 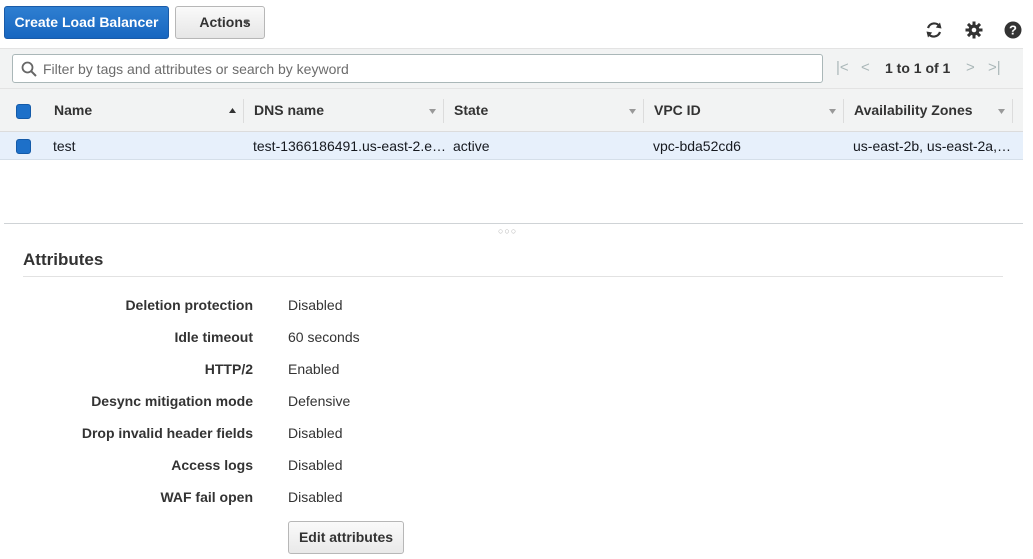 I want to click on actions-dropdown-button: Actions ▾, so click(x=220, y=22).